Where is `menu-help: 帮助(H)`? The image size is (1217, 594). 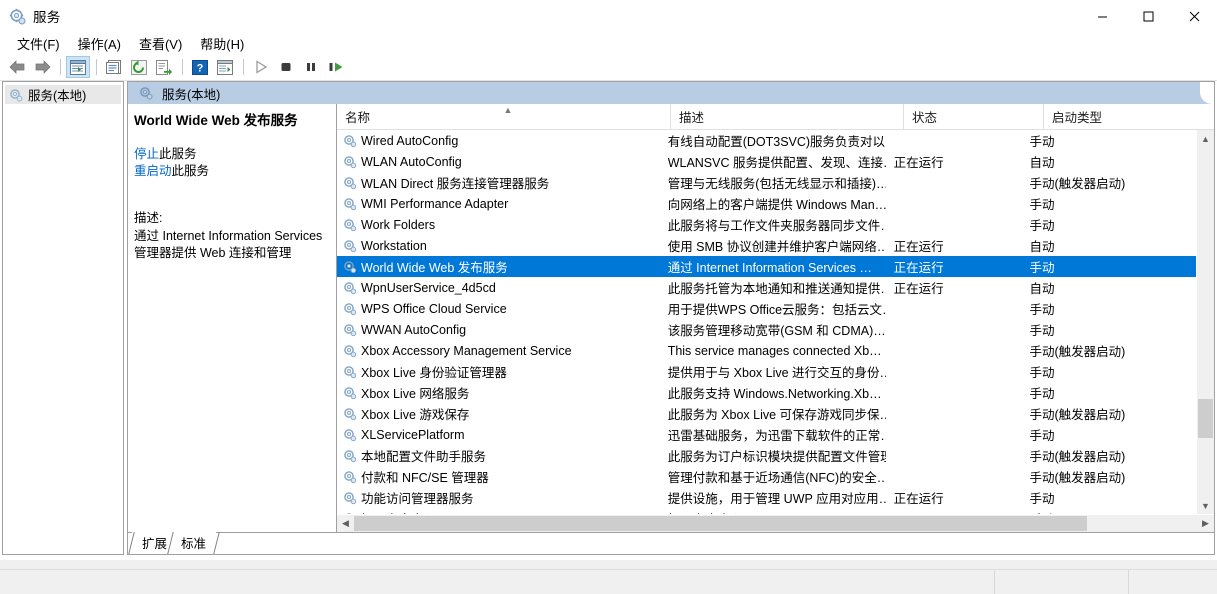
menu-help: 帮助(H) is located at coordinates (222, 43).